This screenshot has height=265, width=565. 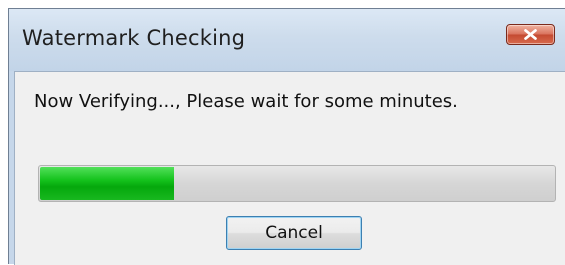 I want to click on window-title: Watermark Checking, so click(x=134, y=38).